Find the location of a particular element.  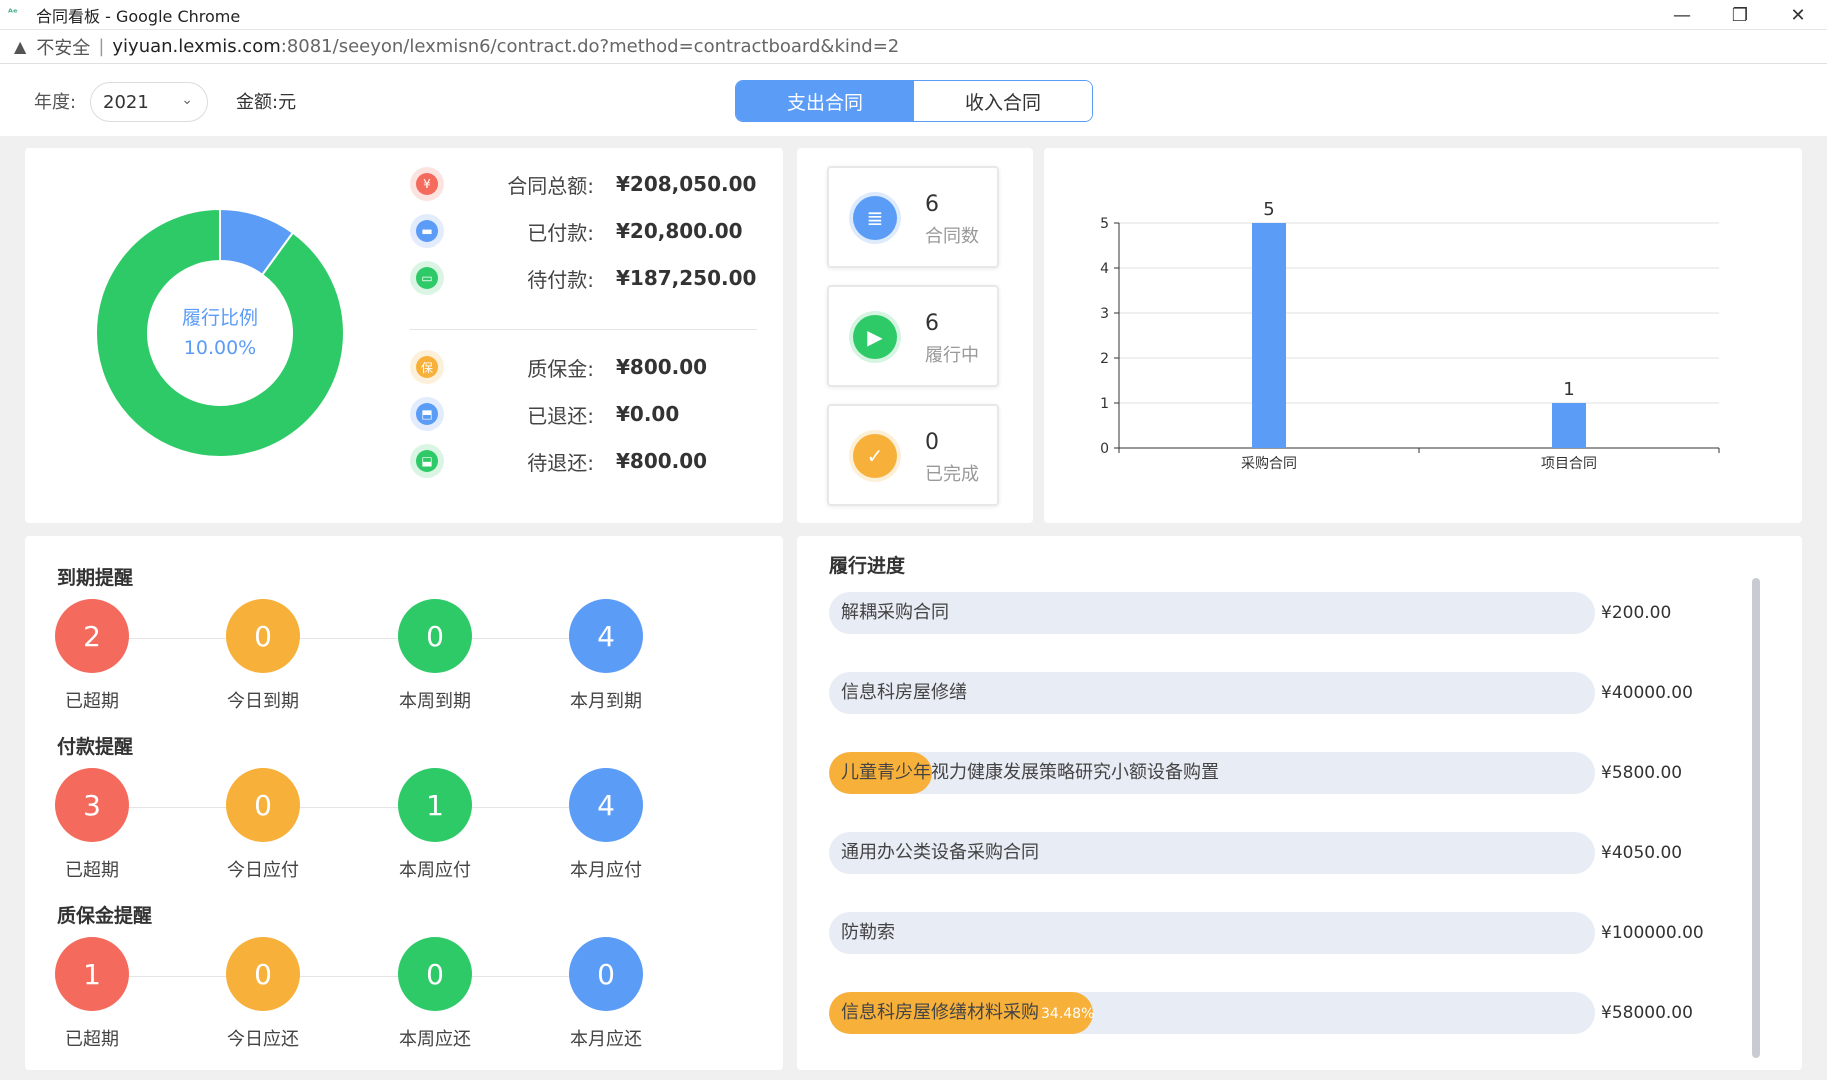

reminder-item: 2 已超期 is located at coordinates (92, 656).